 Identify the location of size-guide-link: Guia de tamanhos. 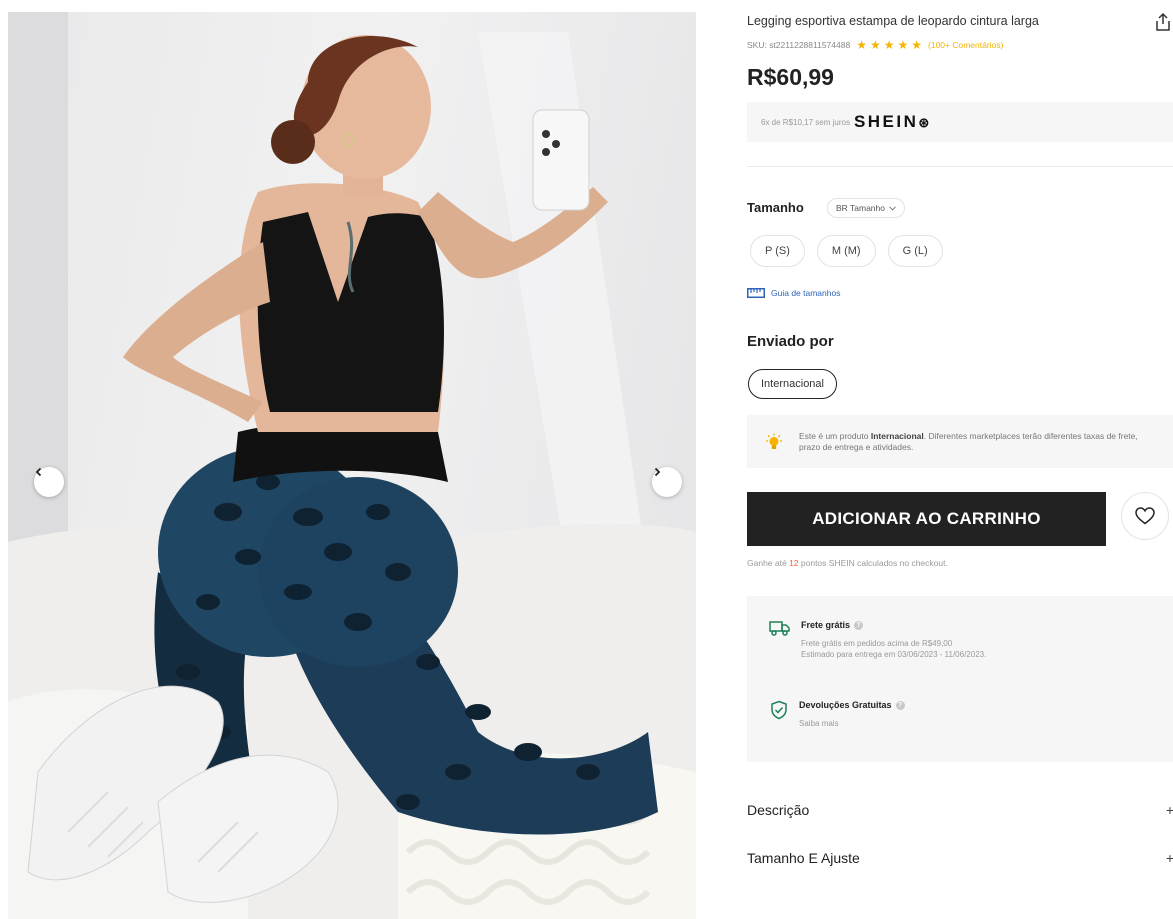
(793, 293).